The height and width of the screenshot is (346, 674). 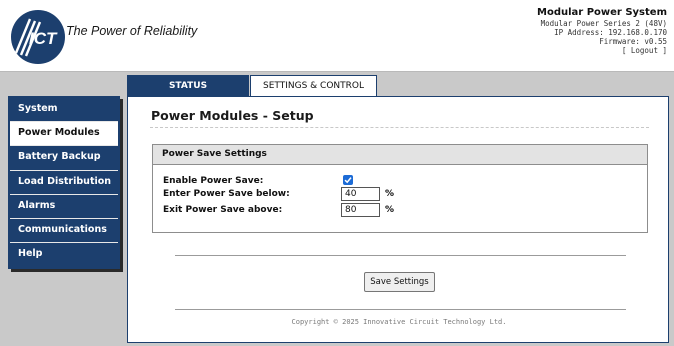 What do you see at coordinates (399, 282) in the screenshot?
I see `save-settings-button: Save Settings` at bounding box center [399, 282].